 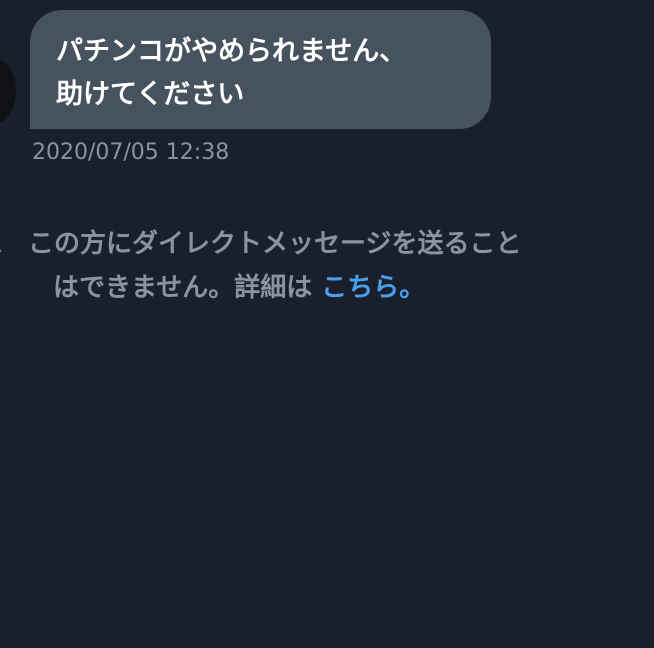 What do you see at coordinates (231, 51) in the screenshot?
I see `message-text-line-1: パチンコがやめられません、` at bounding box center [231, 51].